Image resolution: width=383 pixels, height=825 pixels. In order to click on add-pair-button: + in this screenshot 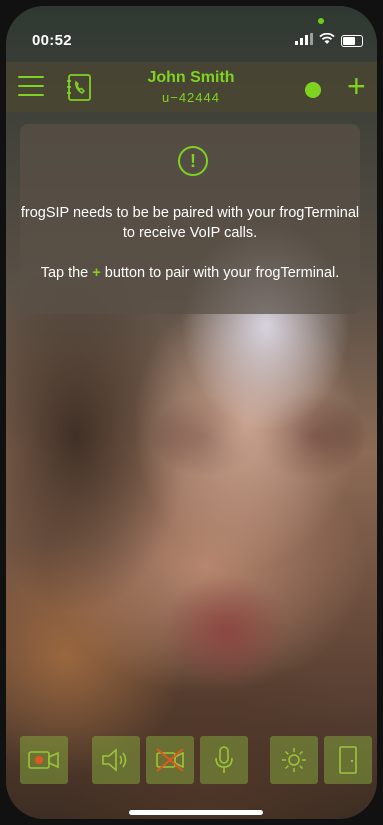, I will do `click(356, 86)`.